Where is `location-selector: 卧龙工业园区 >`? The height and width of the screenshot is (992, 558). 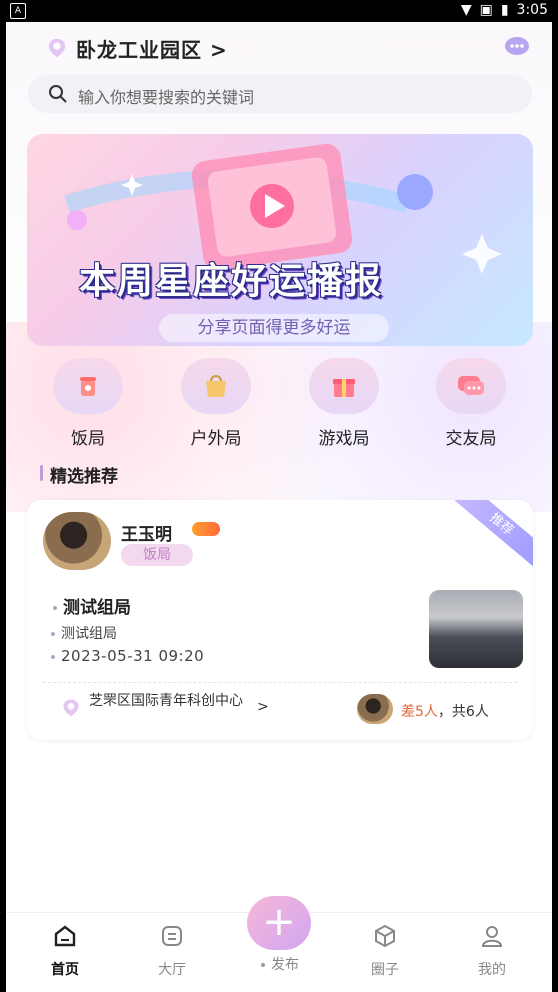 location-selector: 卧龙工业园区 > is located at coordinates (152, 48).